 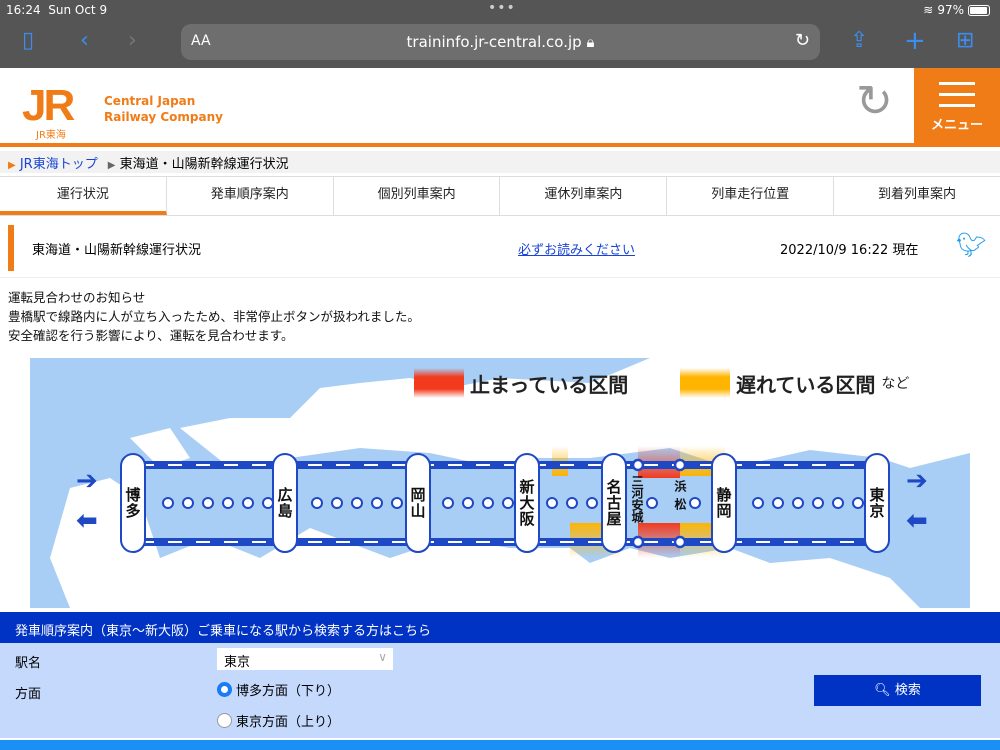 What do you see at coordinates (28, 41) in the screenshot?
I see `sidebar-icon: ▯` at bounding box center [28, 41].